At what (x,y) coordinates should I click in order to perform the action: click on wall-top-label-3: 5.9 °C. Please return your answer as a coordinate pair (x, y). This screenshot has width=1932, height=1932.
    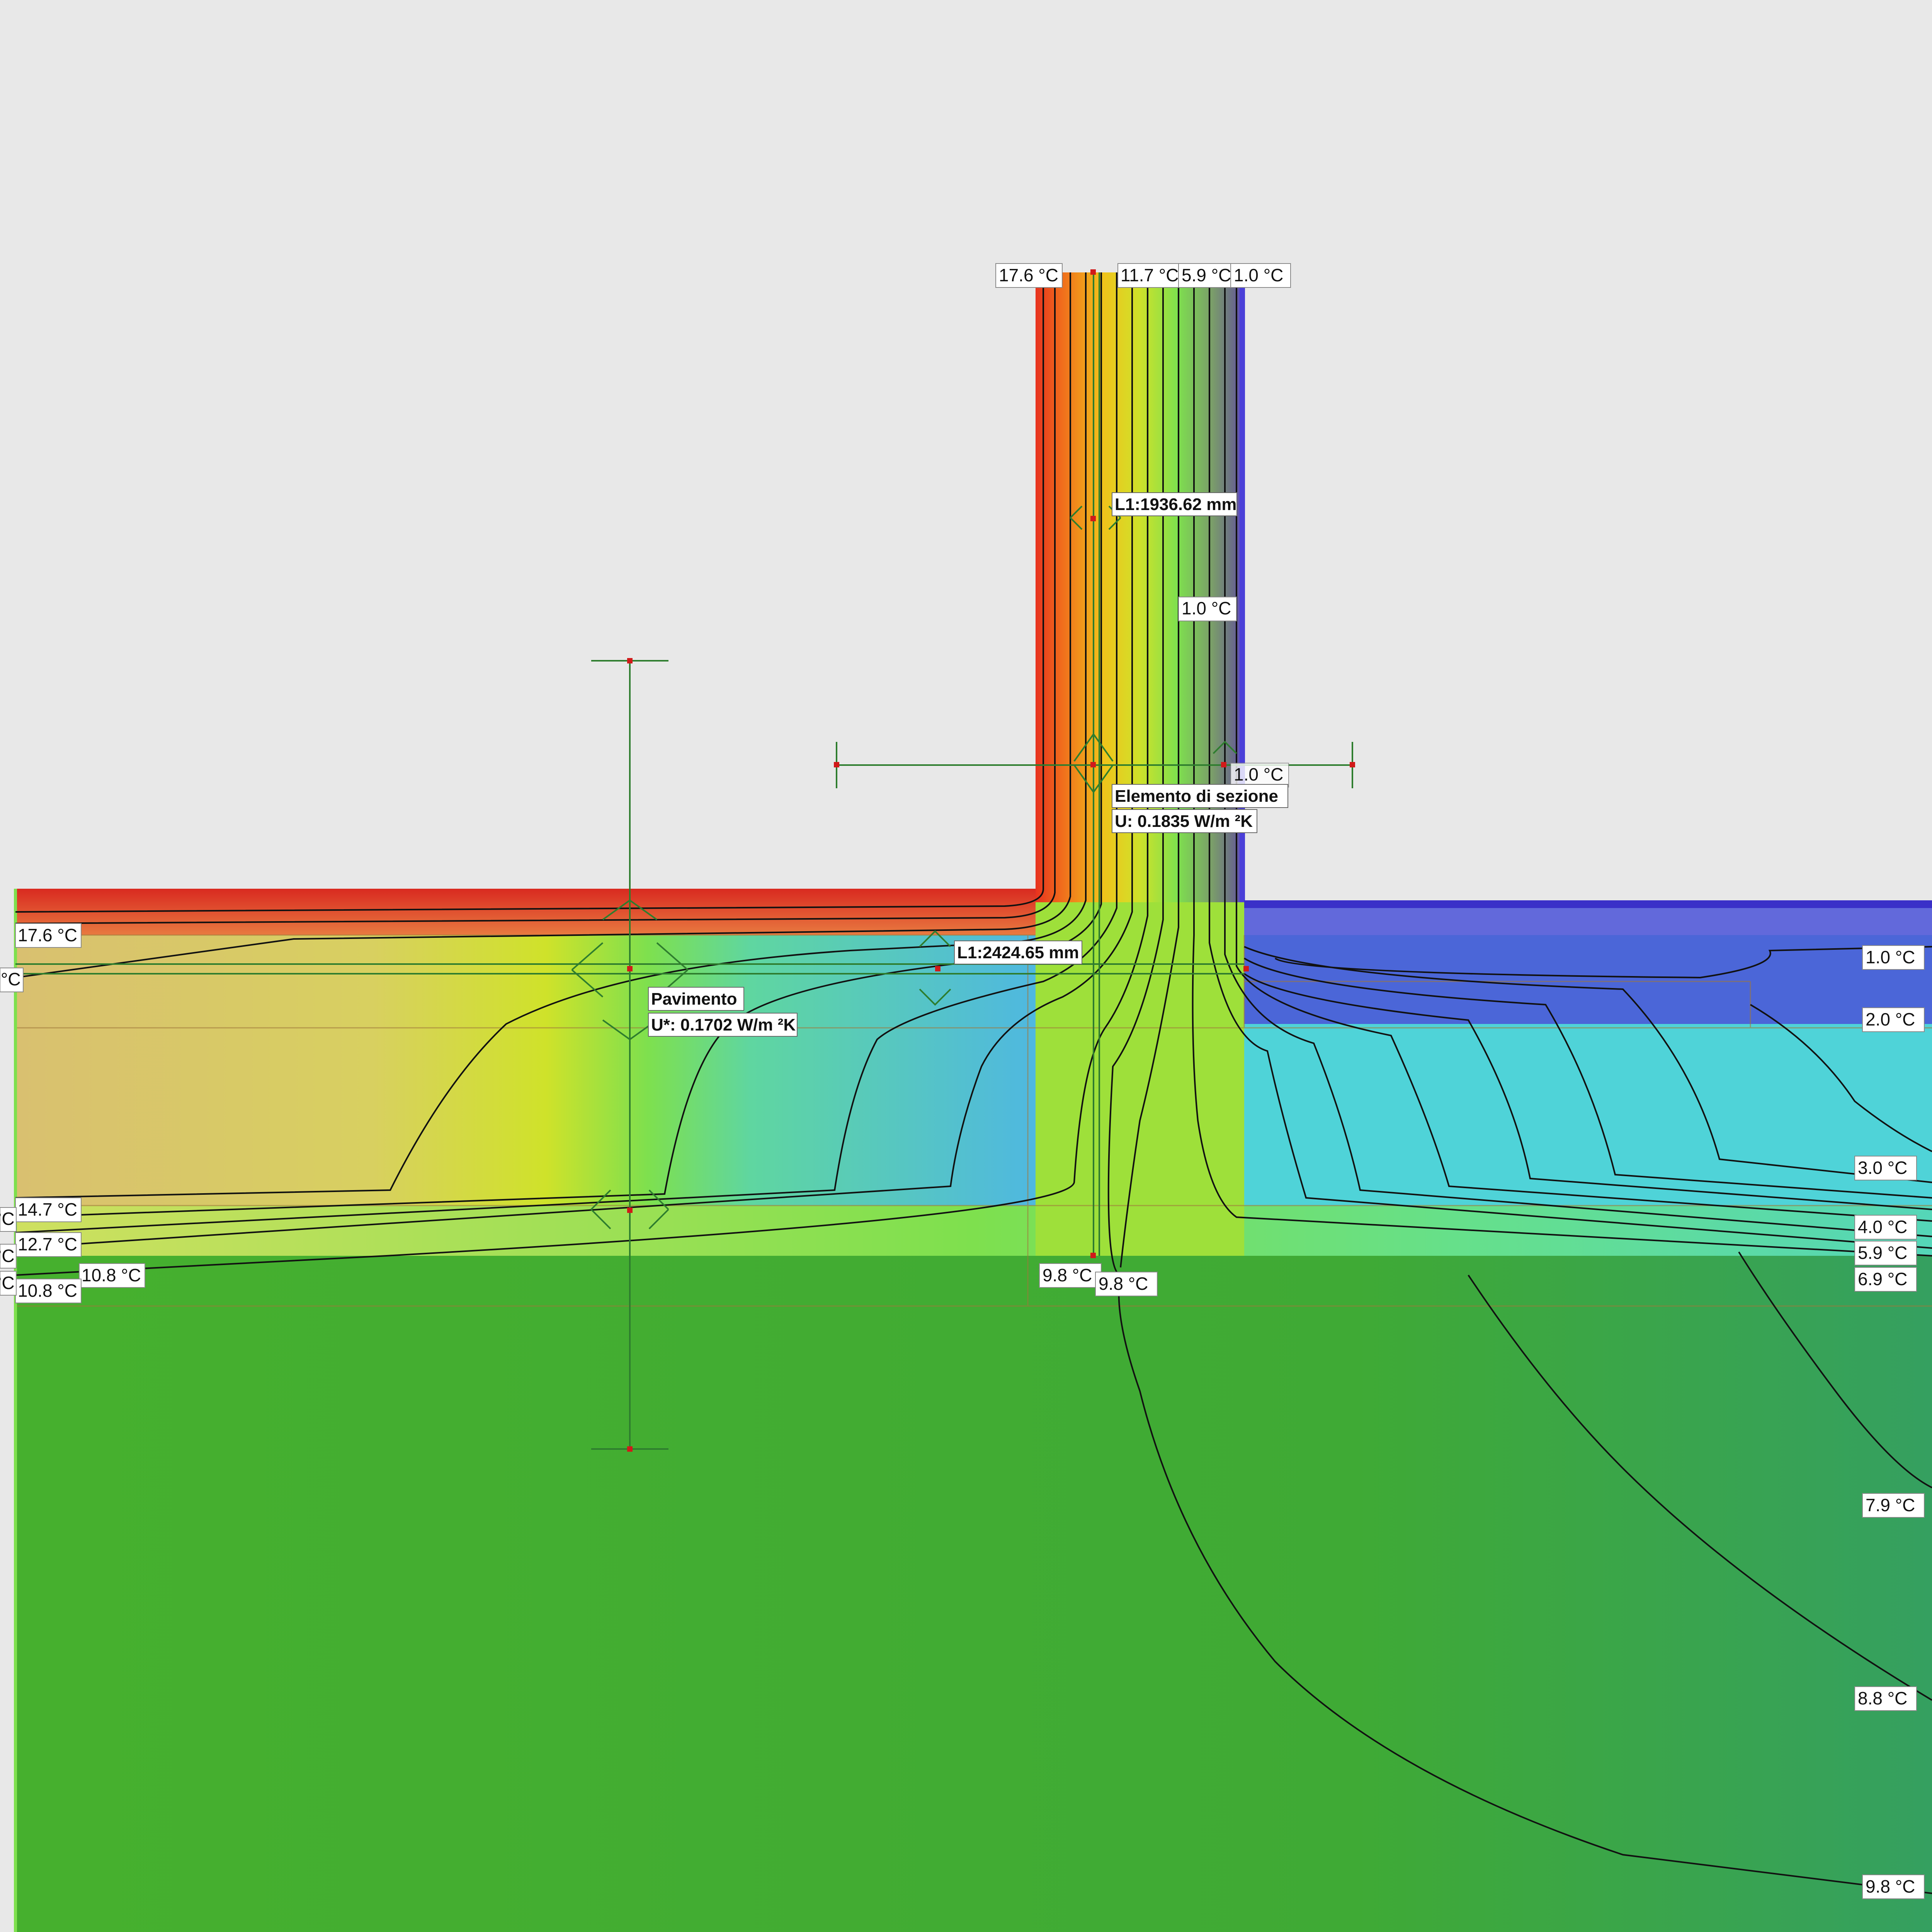
    Looking at the image, I should click on (1206, 275).